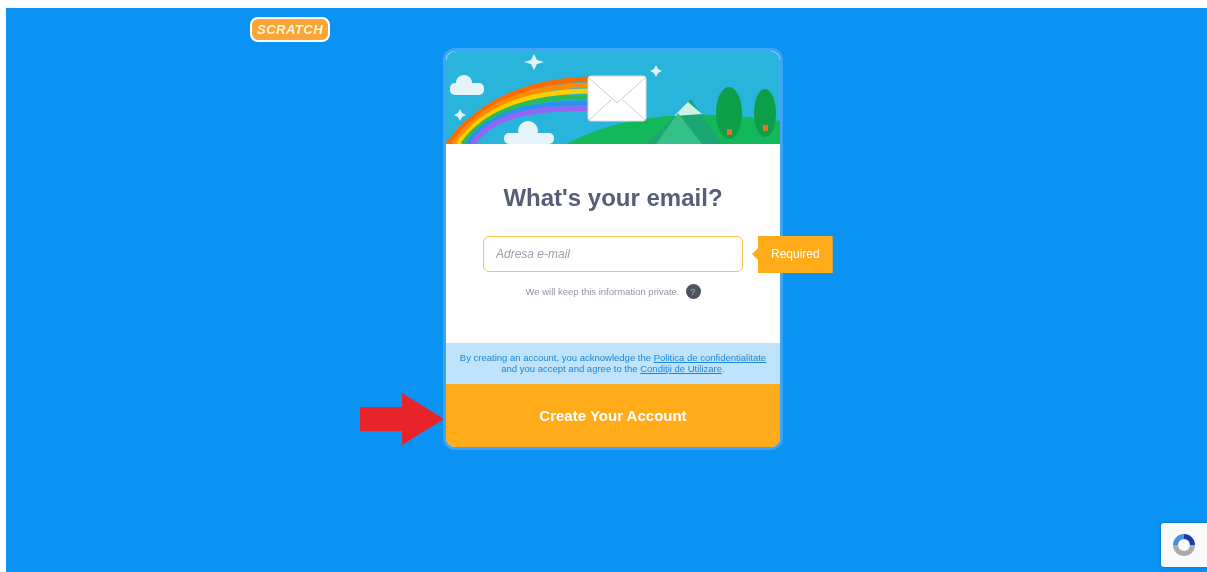 The width and height of the screenshot is (1207, 572). I want to click on email-input: Adresa e-mail, so click(613, 254).